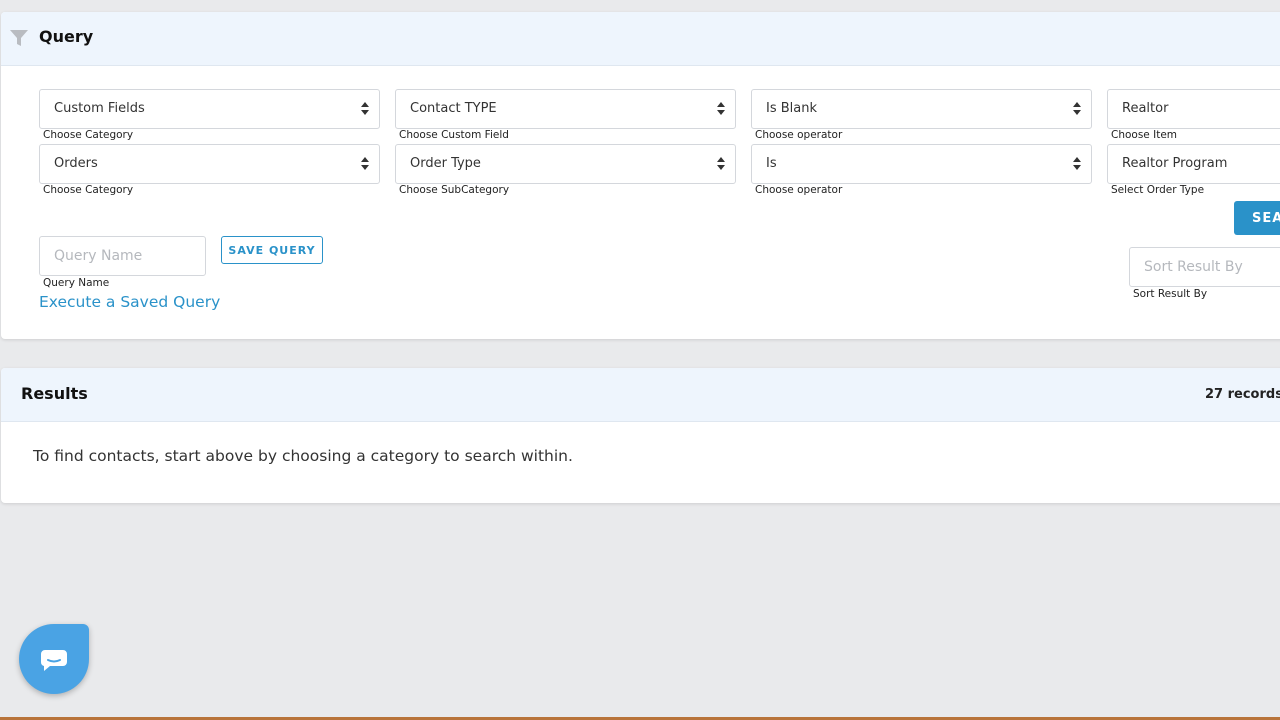 This screenshot has width=1280, height=720. I want to click on query-header: Query, so click(640, 39).